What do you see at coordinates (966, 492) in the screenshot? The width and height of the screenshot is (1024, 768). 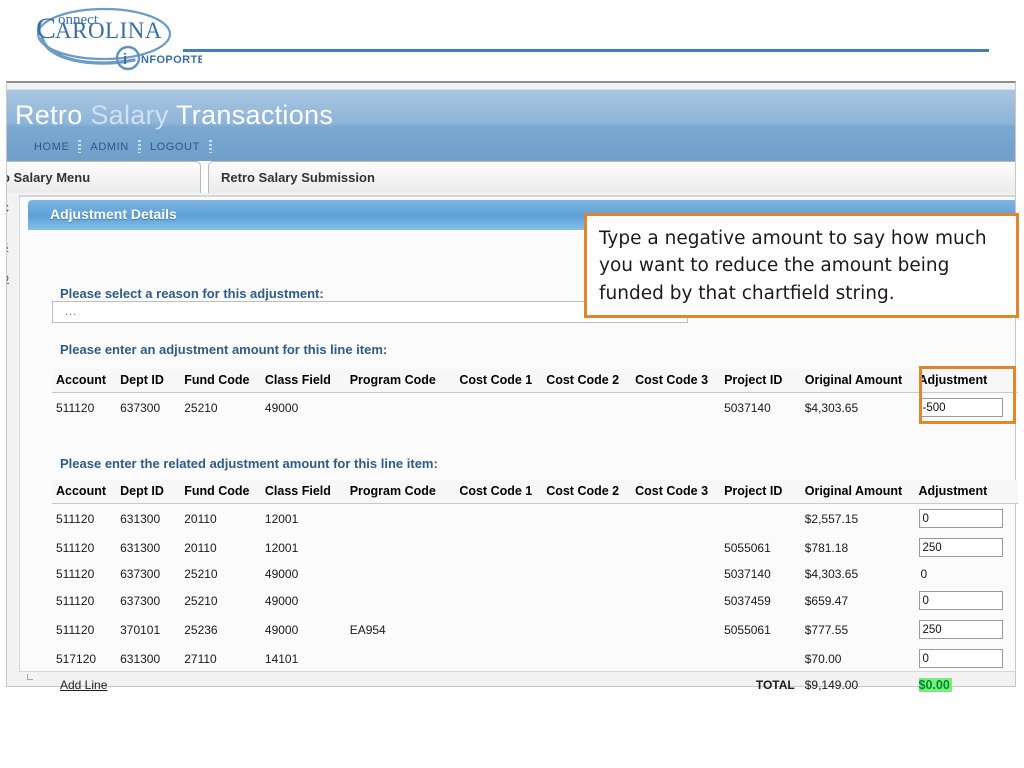 I see `col-header-adjustment: Adjustment` at bounding box center [966, 492].